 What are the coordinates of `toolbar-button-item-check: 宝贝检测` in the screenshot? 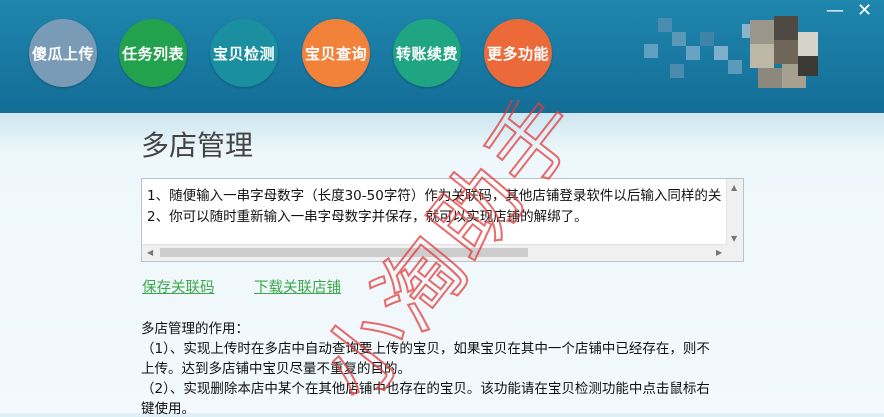 It's located at (244, 53).